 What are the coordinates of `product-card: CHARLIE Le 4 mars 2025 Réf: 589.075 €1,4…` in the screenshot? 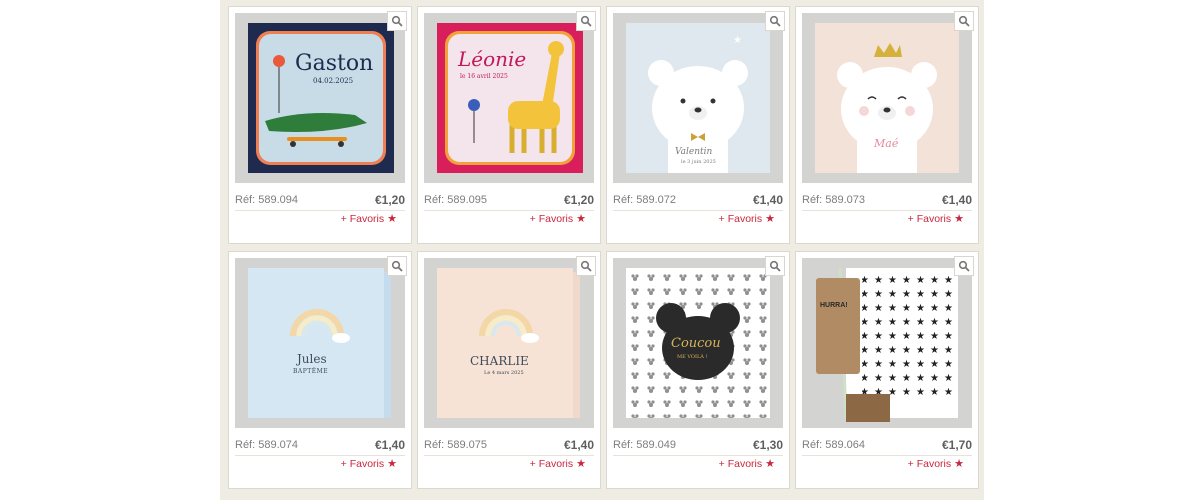 It's located at (509, 370).